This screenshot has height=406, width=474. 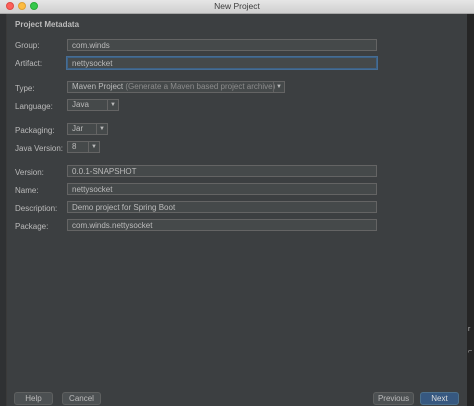 What do you see at coordinates (98, 86) in the screenshot?
I see `type-value: Maven Project` at bounding box center [98, 86].